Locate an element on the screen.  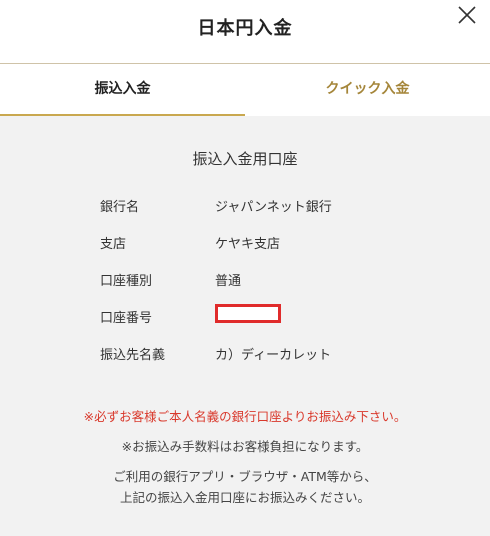
account-type-label: 口座種別 is located at coordinates (126, 281).